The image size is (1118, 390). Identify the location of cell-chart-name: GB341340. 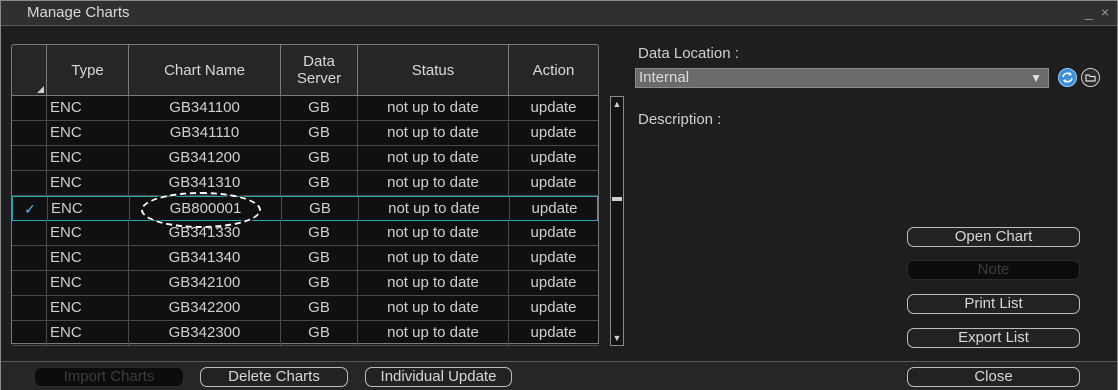
(205, 258).